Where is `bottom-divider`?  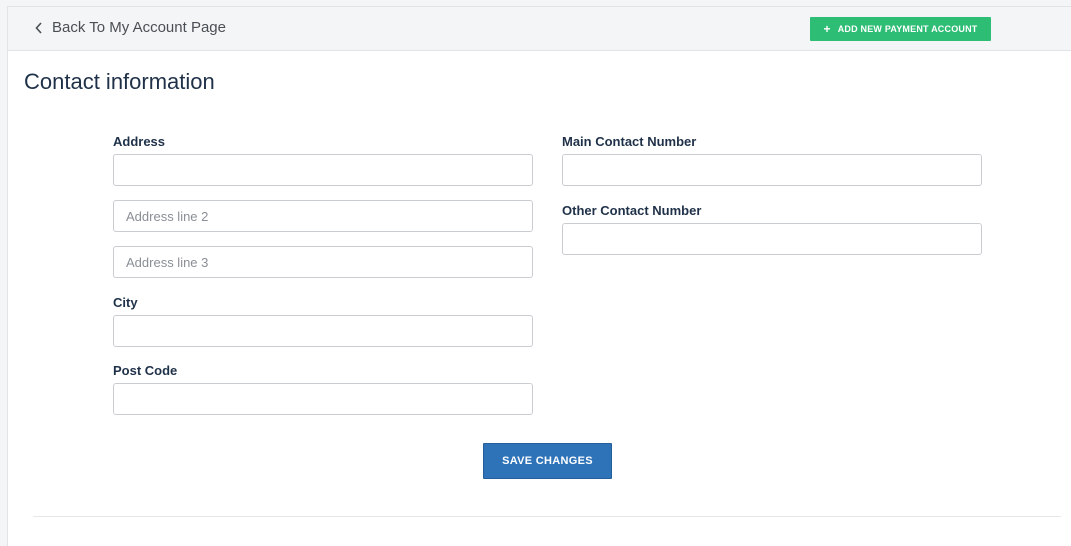 bottom-divider is located at coordinates (547, 516).